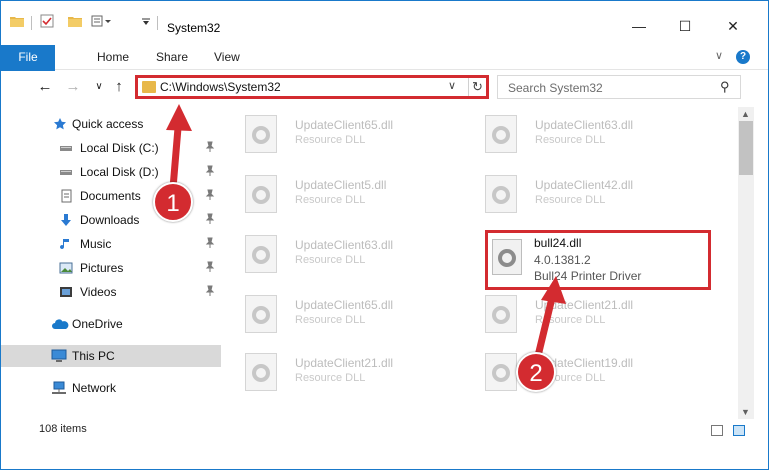 The height and width of the screenshot is (470, 769). What do you see at coordinates (733, 26) in the screenshot?
I see `close-button: ✕` at bounding box center [733, 26].